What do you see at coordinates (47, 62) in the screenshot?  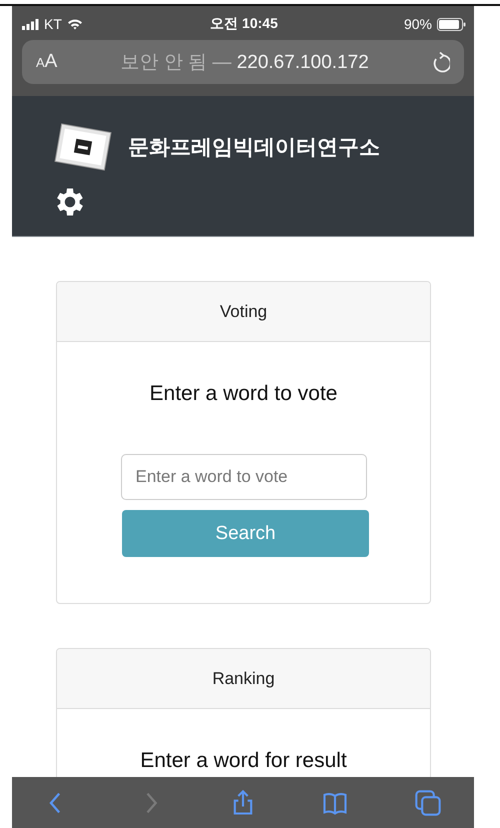 I see `text-size-button: AA` at bounding box center [47, 62].